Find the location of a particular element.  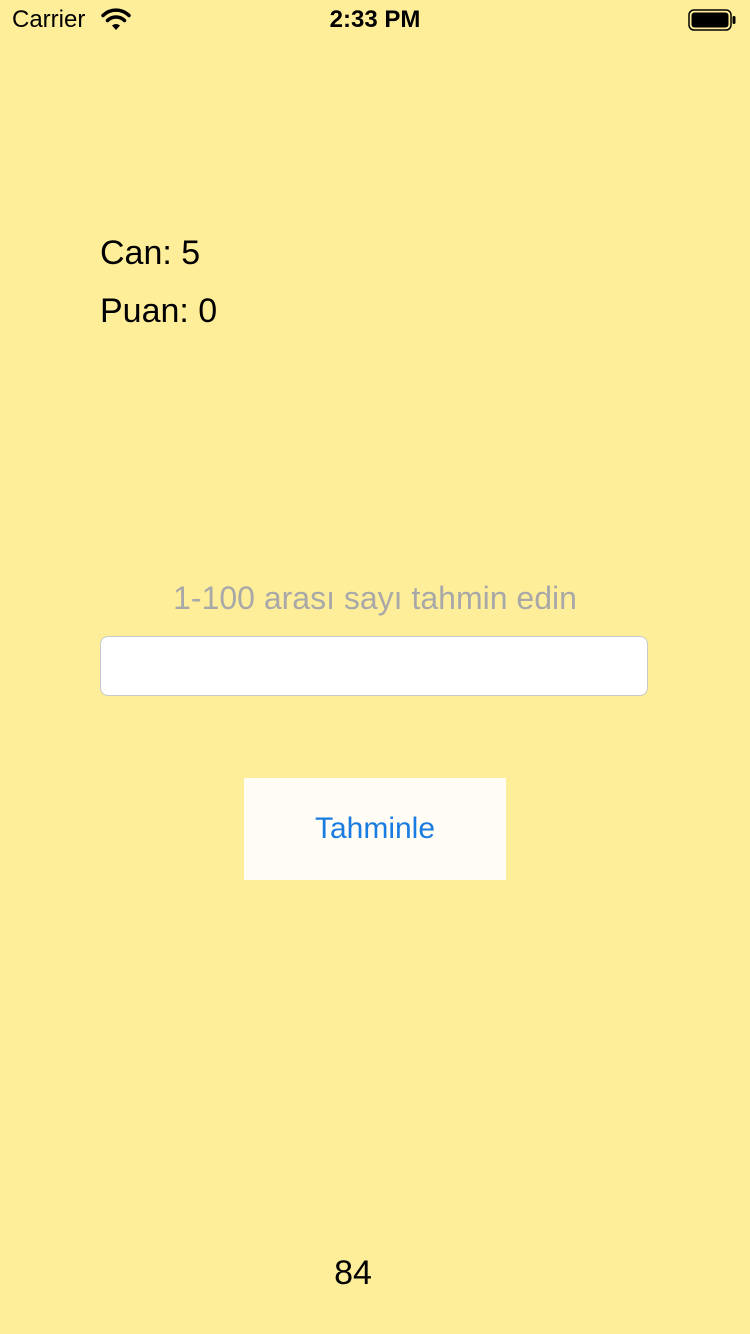

guess-button: Tahminle is located at coordinates (375, 829).